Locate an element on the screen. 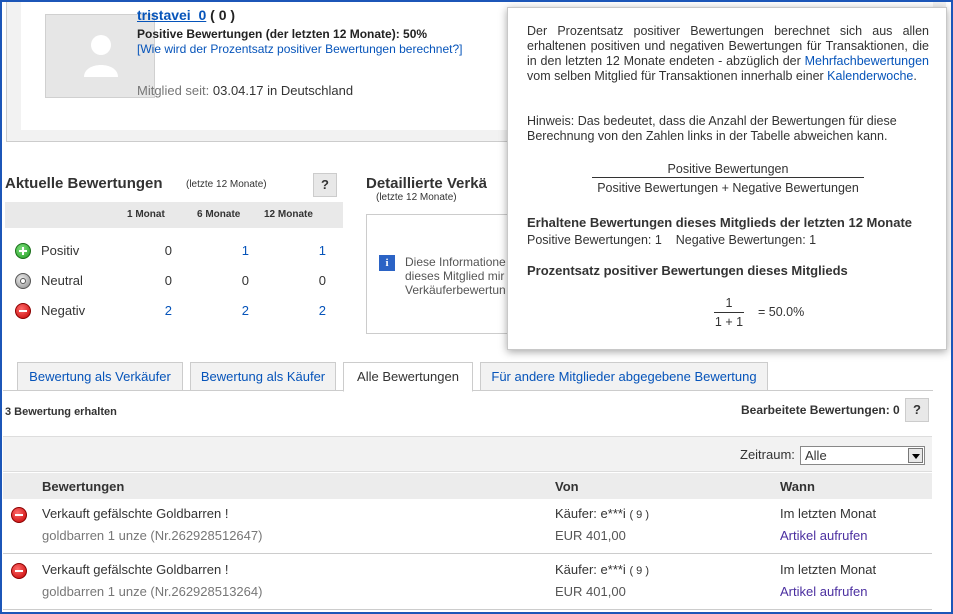 The image size is (953, 614). period-select: Alle is located at coordinates (862, 455).